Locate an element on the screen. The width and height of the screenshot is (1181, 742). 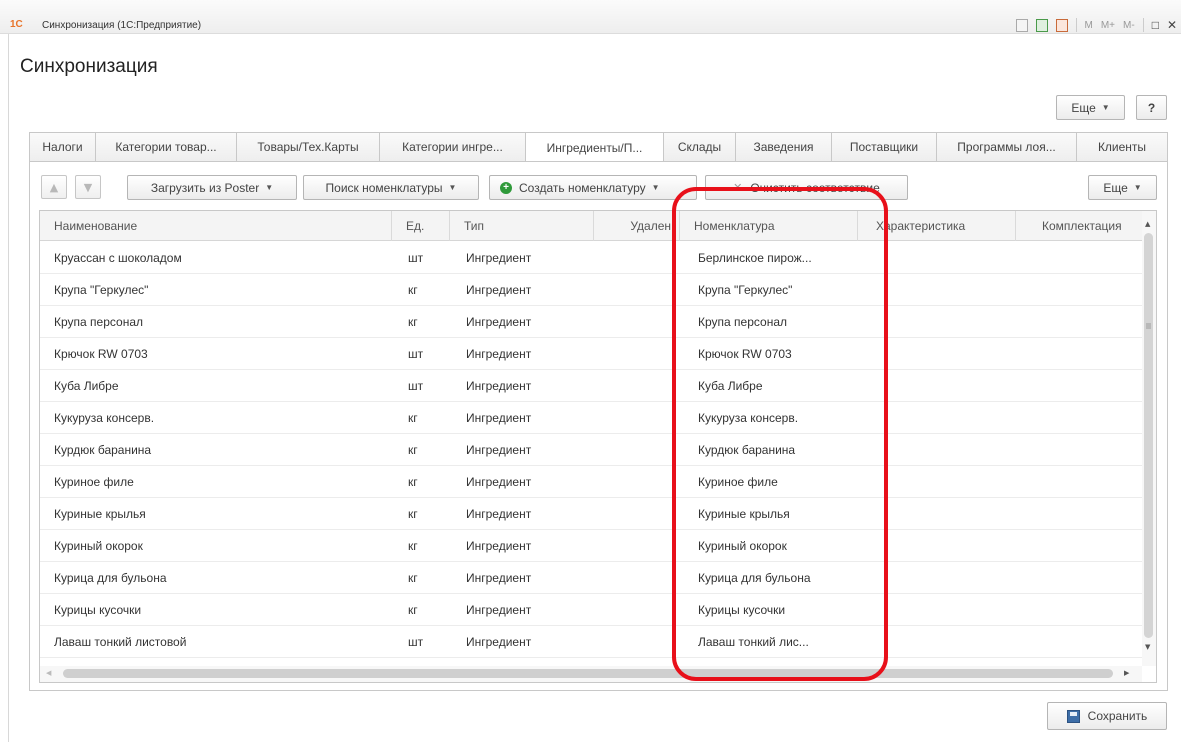
table-row: Куриное филе кг Ингредиент Куриное филе is located at coordinates (591, 482).